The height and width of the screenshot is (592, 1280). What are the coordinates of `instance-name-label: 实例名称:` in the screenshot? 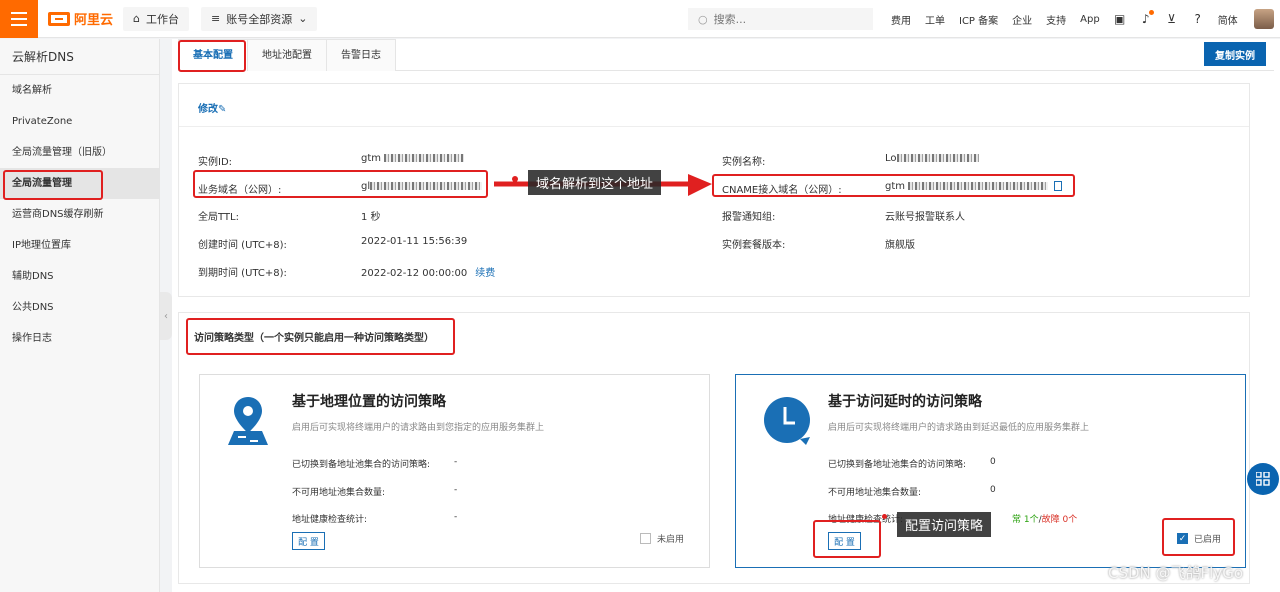 It's located at (744, 162).